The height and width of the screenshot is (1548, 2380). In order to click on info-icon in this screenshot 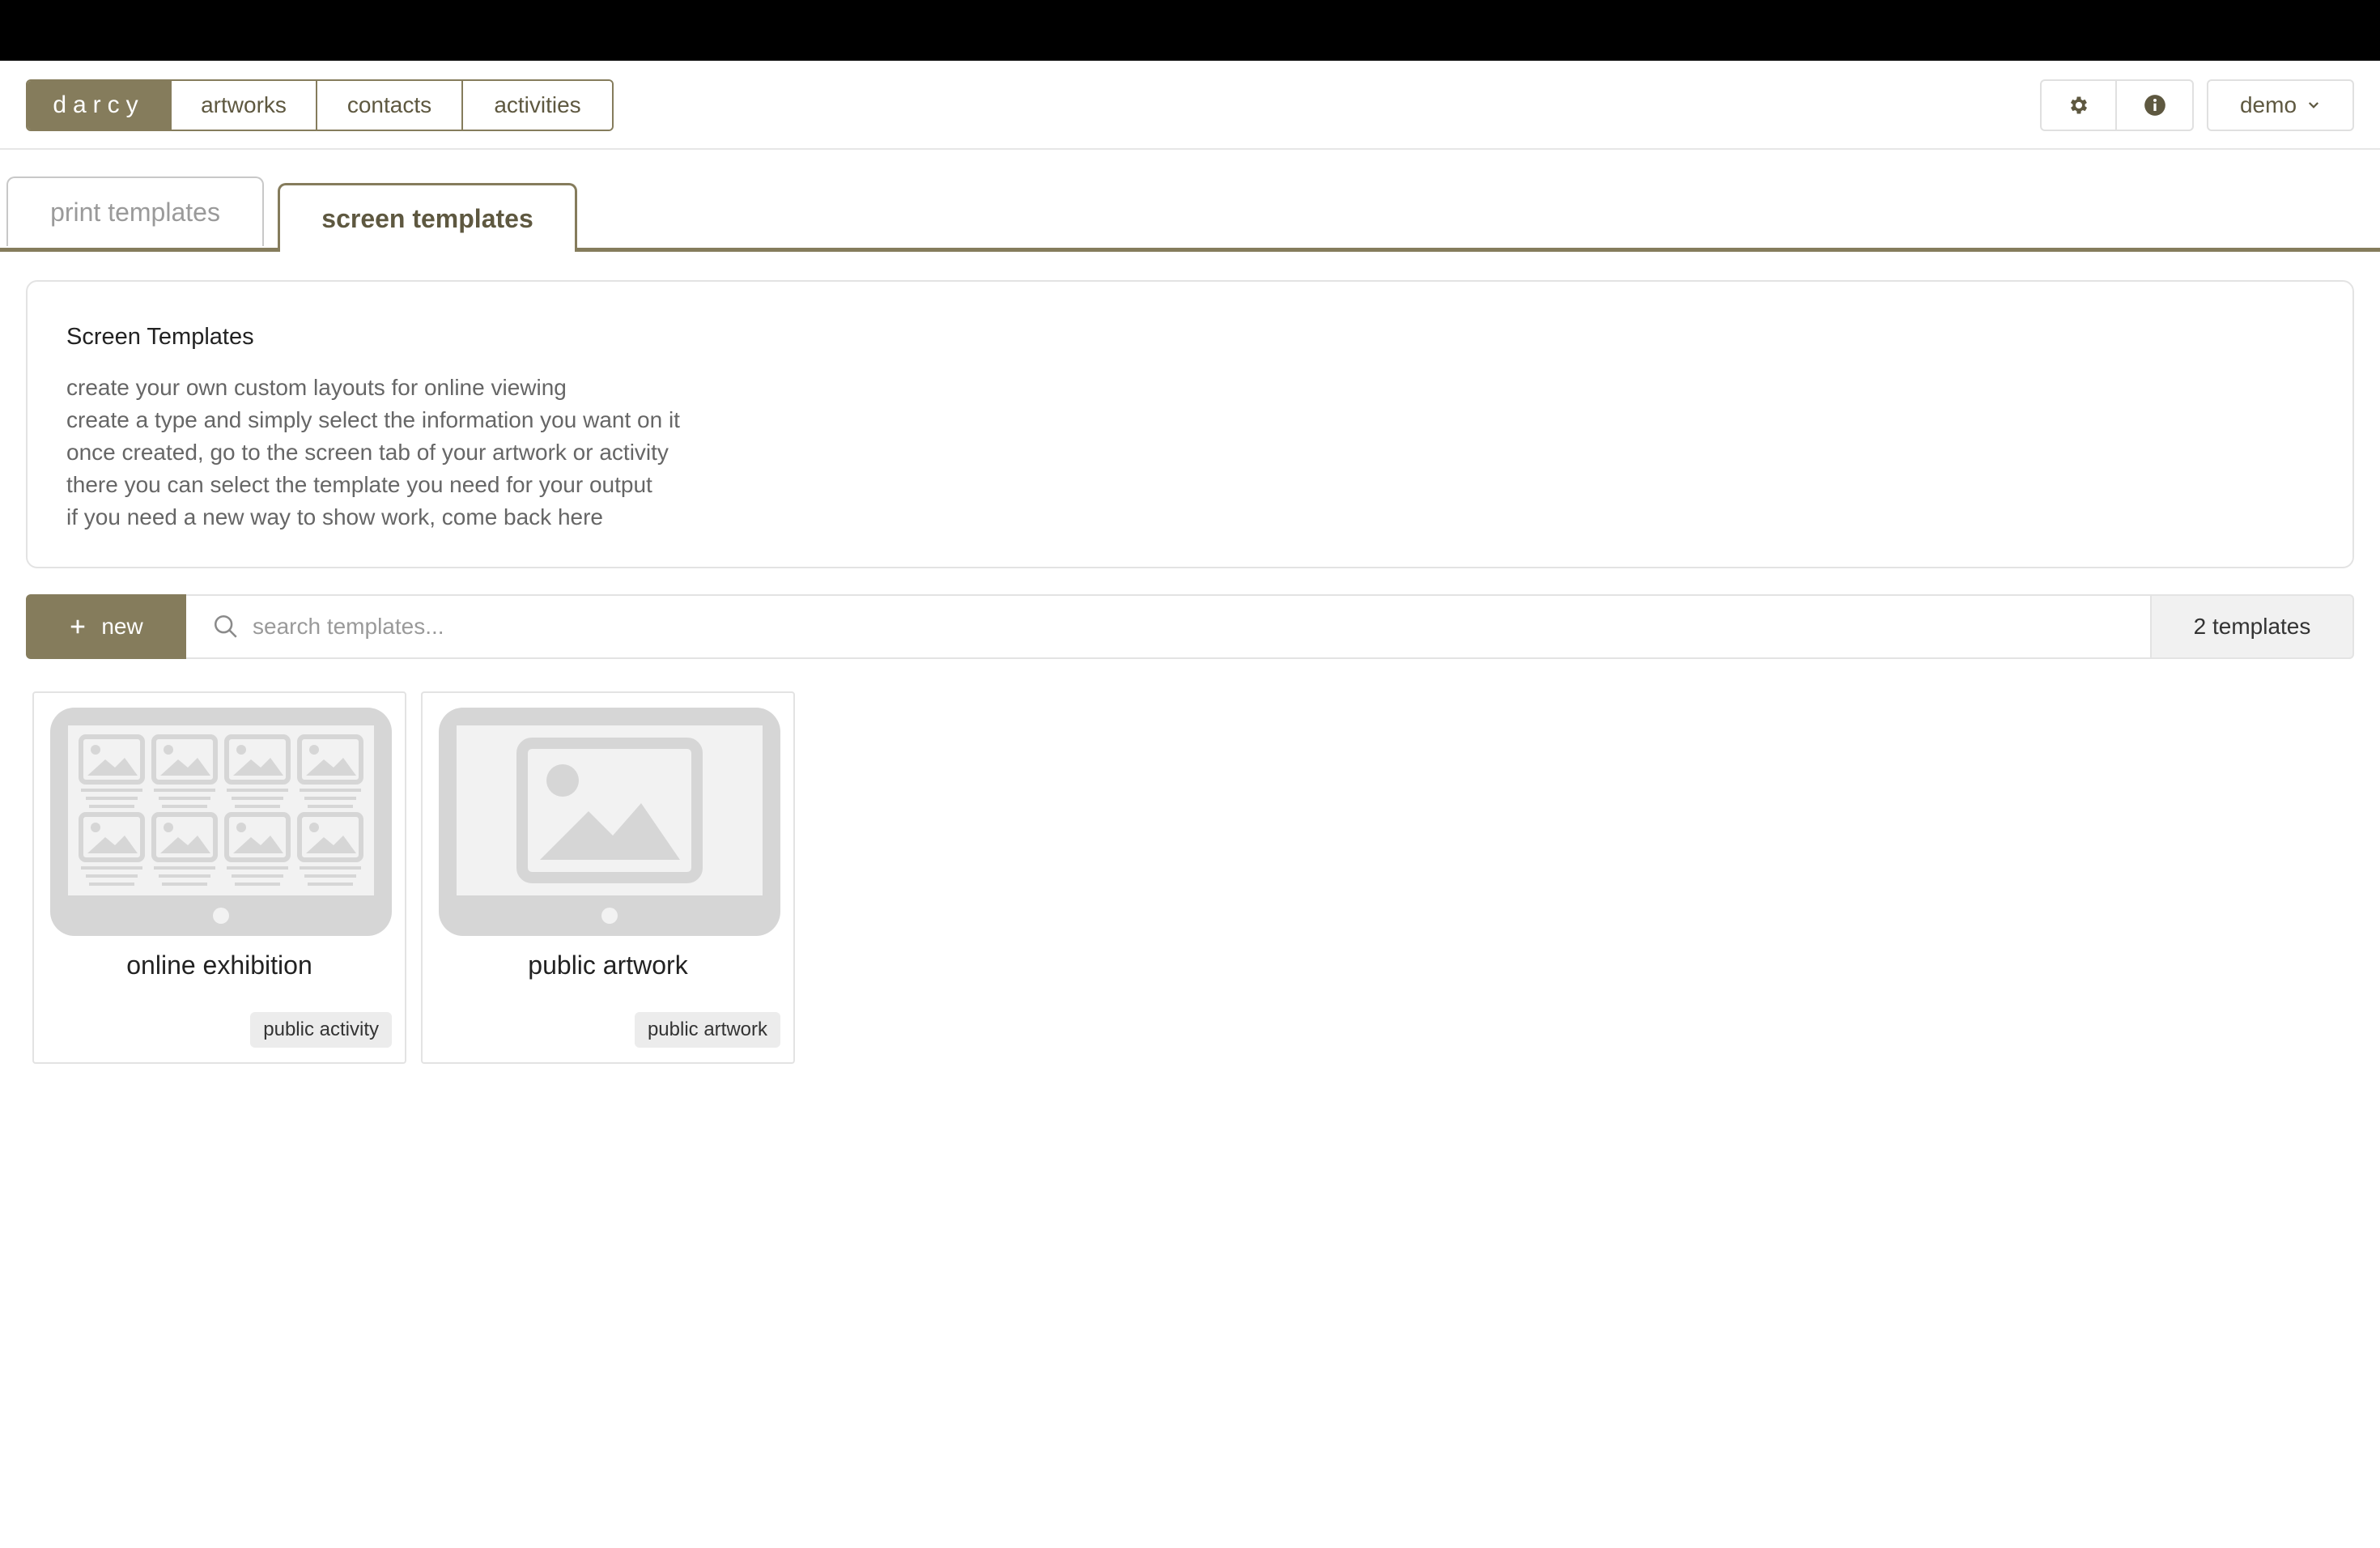, I will do `click(2154, 106)`.